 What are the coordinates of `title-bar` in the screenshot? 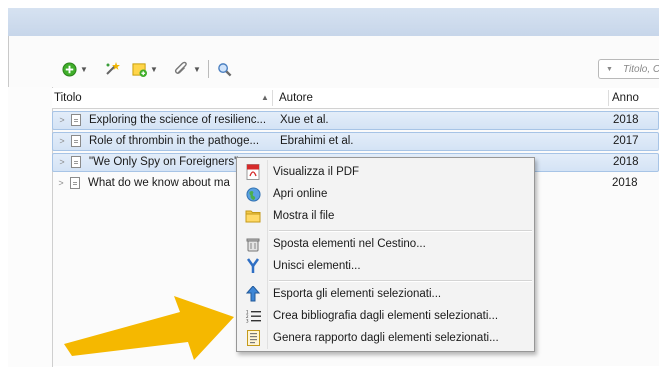 It's located at (333, 22).